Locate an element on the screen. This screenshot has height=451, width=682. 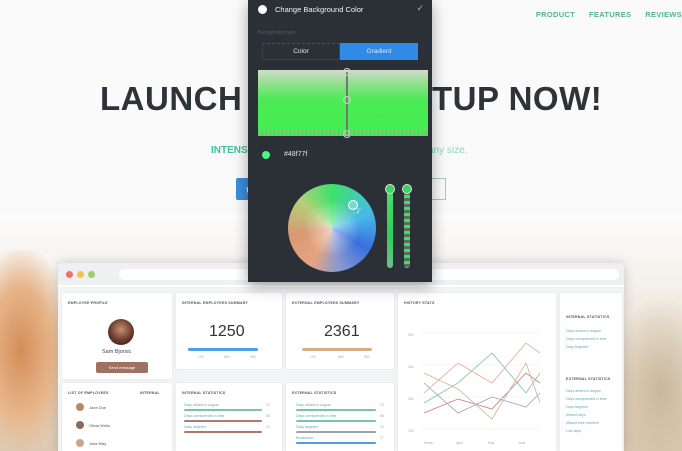
send-message-button: Send message is located at coordinates (122, 367).